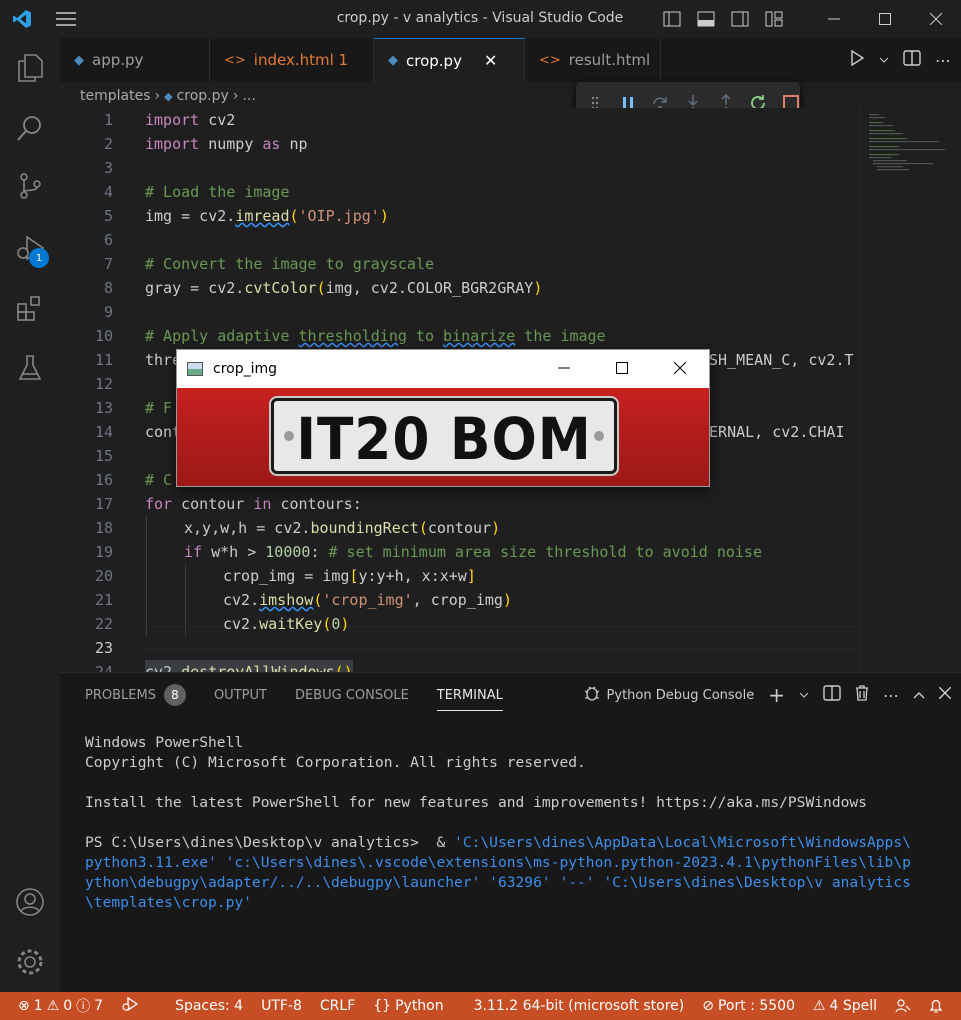 This screenshot has width=961, height=1020. Describe the element at coordinates (349, 576) in the screenshot. I see `code-line: crop_img = img[y:y+h, x:x+w]` at that location.